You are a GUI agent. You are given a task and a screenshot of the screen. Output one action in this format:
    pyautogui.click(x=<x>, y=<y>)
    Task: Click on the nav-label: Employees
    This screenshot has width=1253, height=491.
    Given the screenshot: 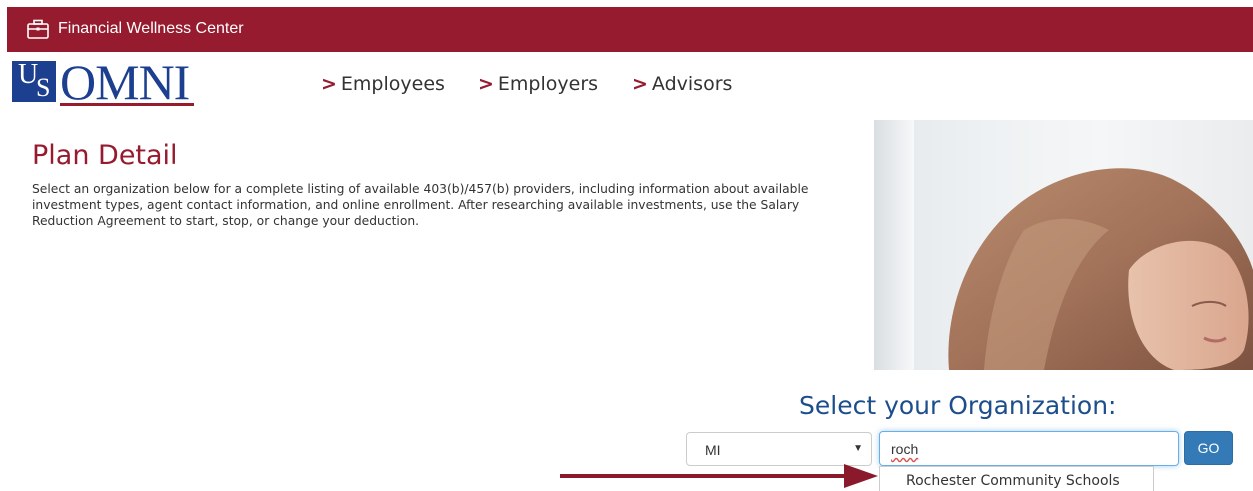 What is the action you would take?
    pyautogui.click(x=392, y=84)
    